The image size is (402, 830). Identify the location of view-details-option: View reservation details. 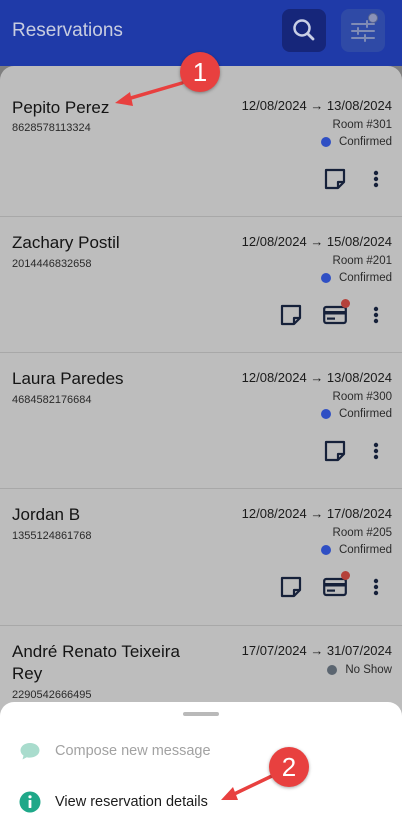
(201, 802).